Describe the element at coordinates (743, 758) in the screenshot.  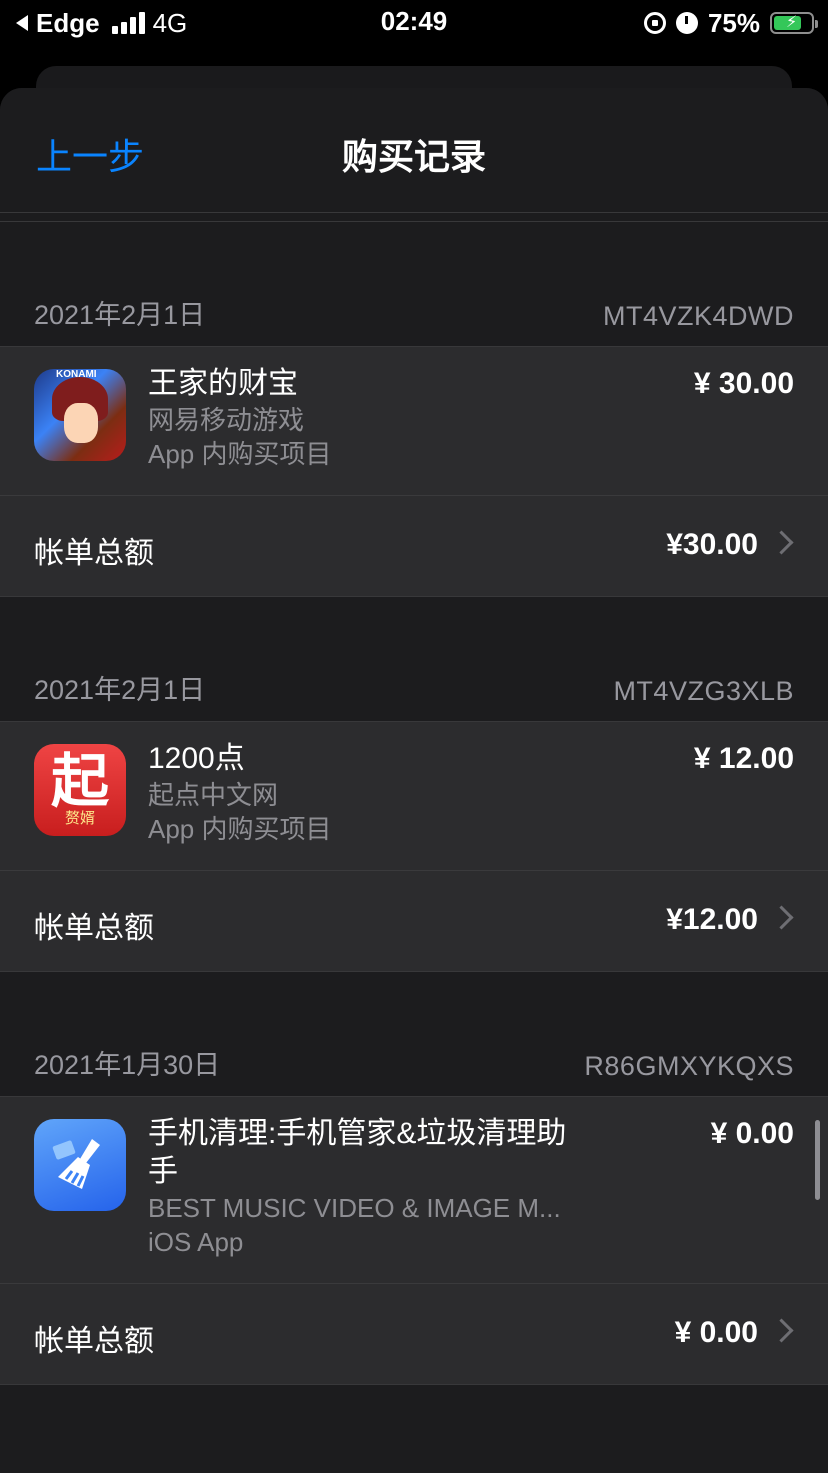
I see `item-price: ¥ 12.00` at that location.